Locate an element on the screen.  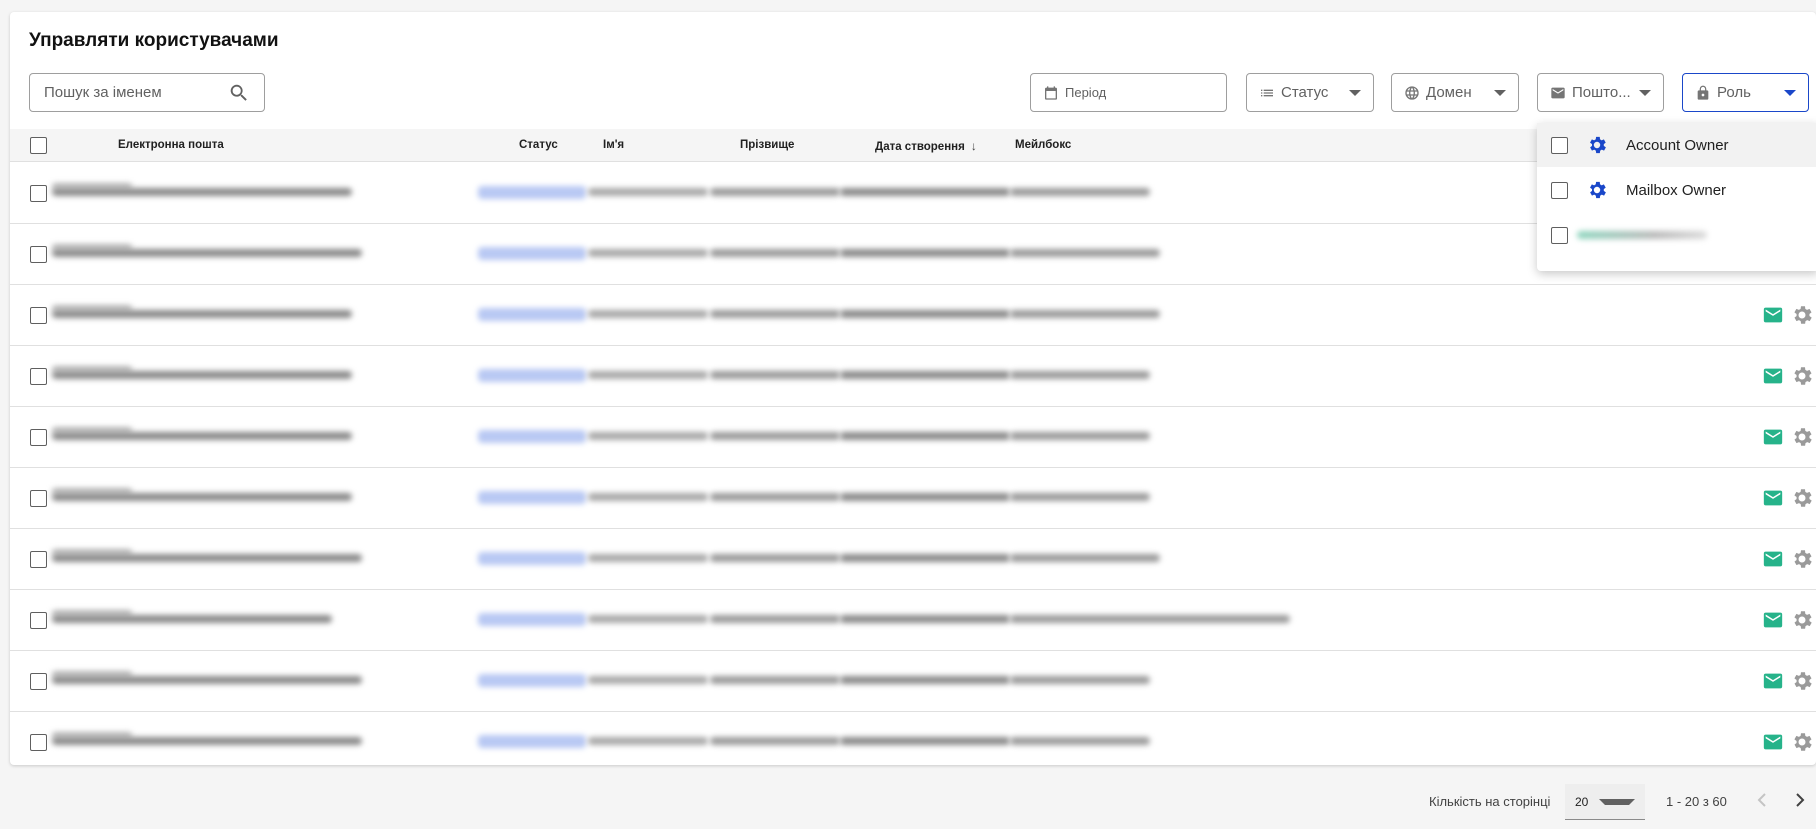
col-first-name: Ім'я is located at coordinates (613, 145).